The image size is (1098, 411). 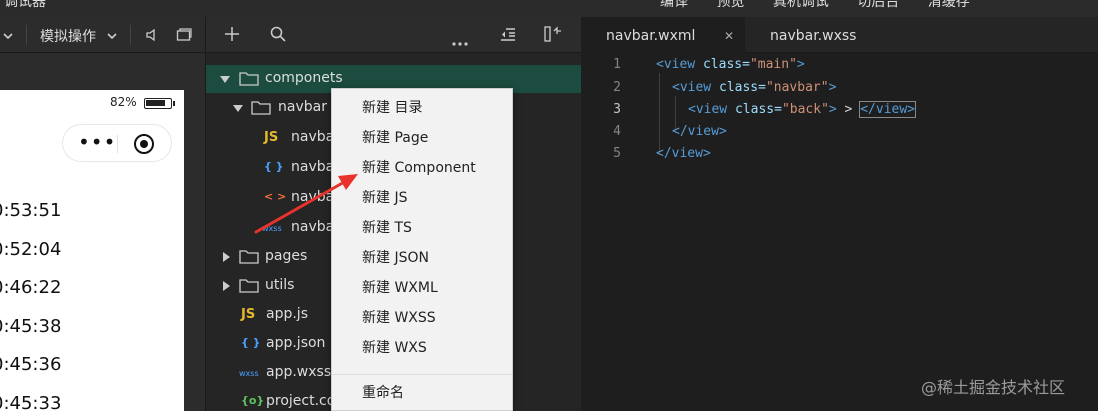 I want to click on split-icon, so click(x=553, y=36).